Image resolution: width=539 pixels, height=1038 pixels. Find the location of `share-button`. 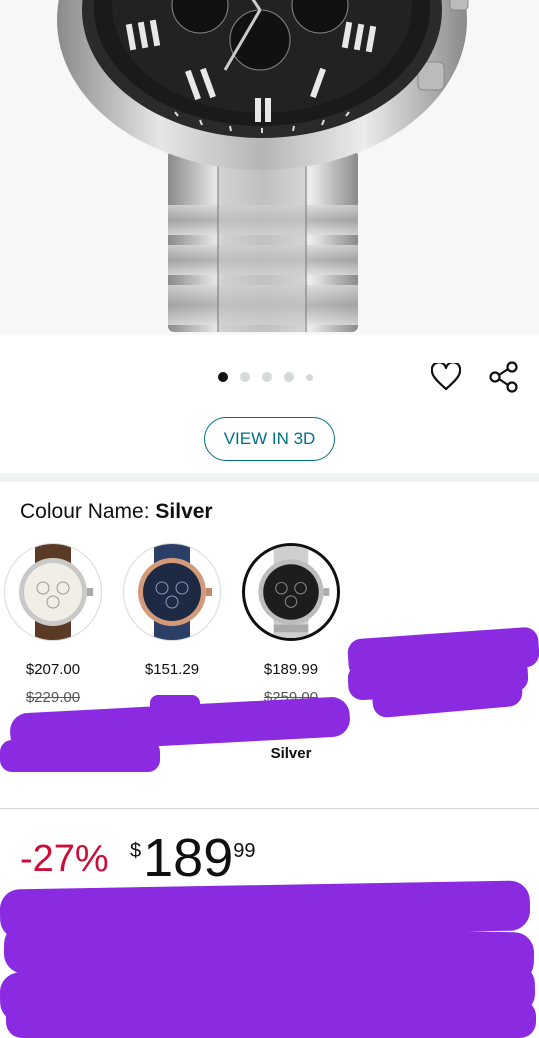

share-button is located at coordinates (504, 377).